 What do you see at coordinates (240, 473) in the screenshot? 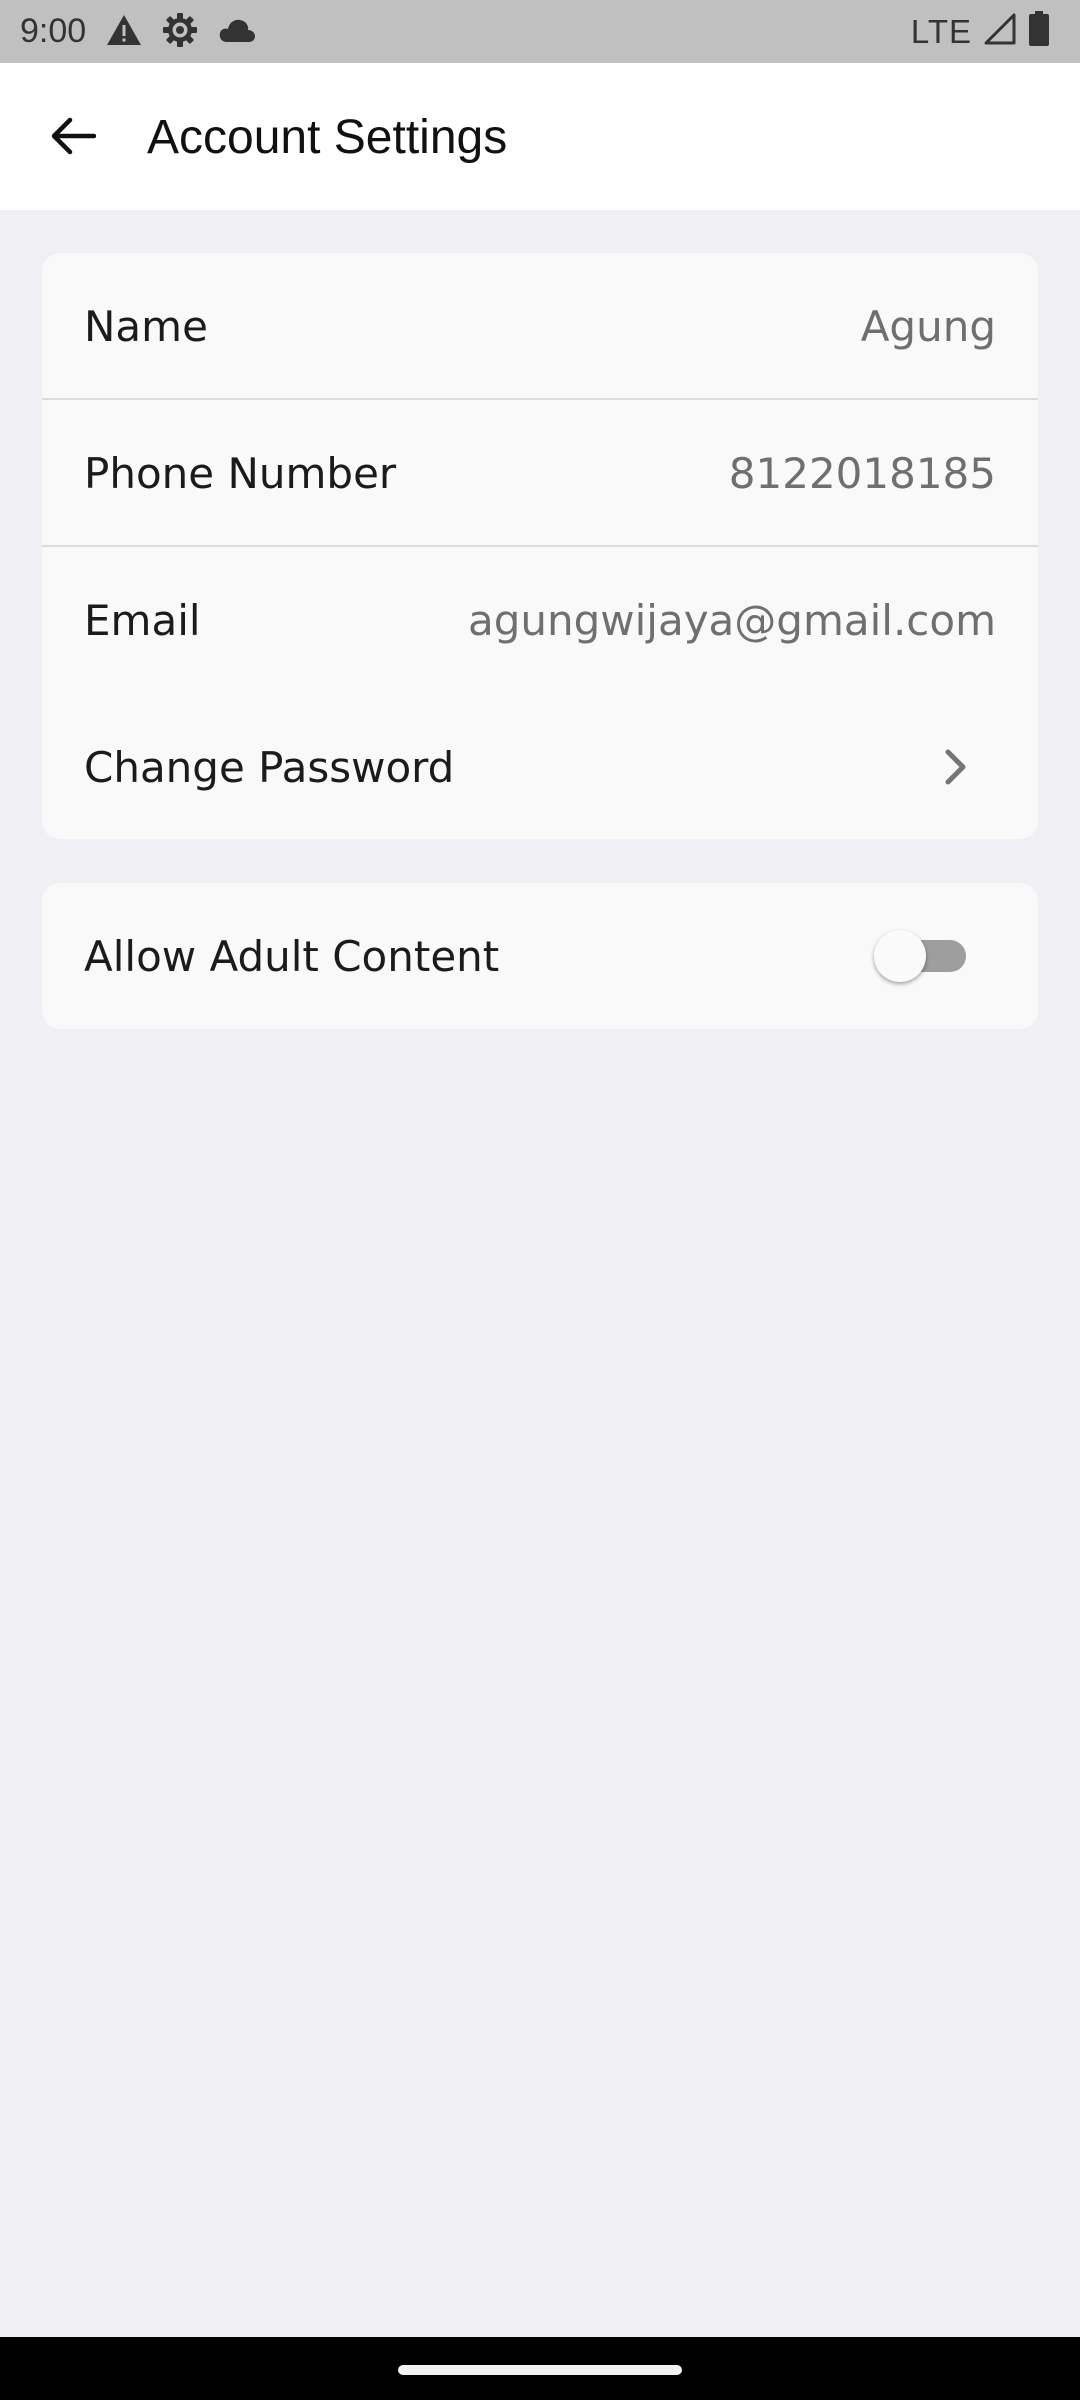
I see `phone-number-label: Phone Number` at bounding box center [240, 473].